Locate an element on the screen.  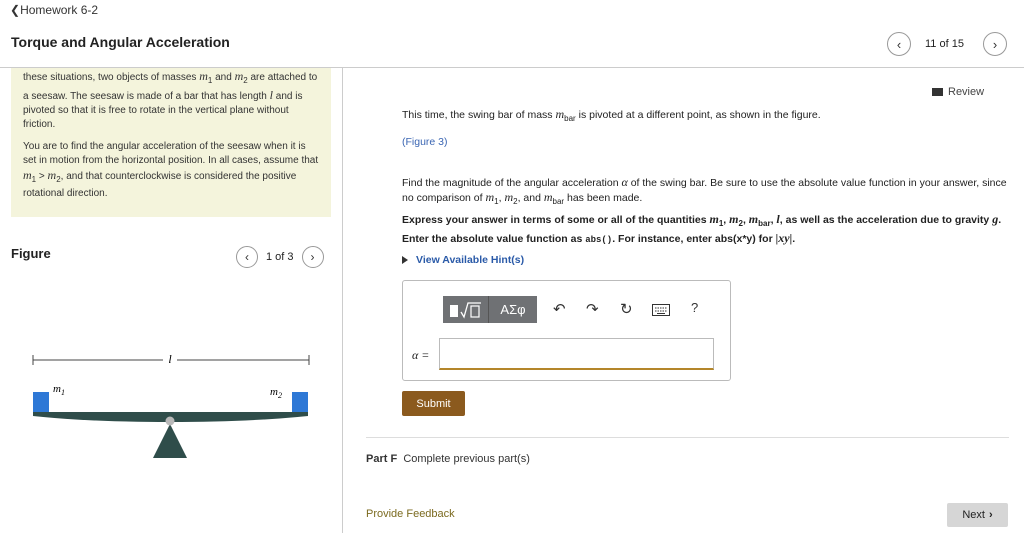
part-f-row: Part F Complete previous part(s) is located at coordinates (448, 459).